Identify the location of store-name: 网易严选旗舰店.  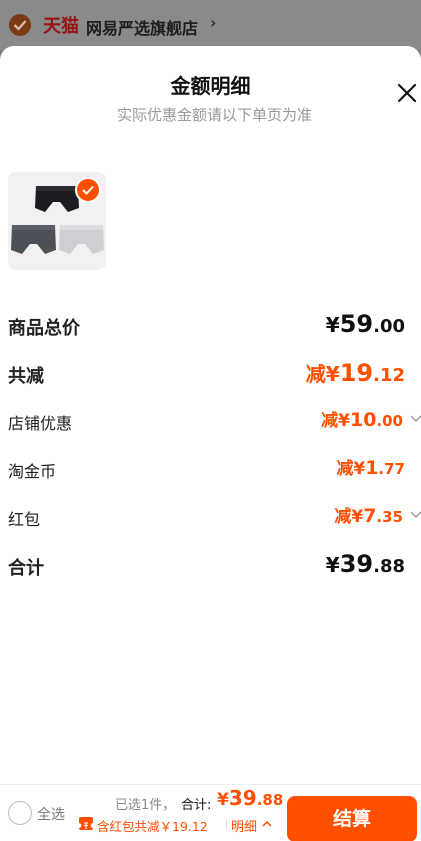
(142, 27).